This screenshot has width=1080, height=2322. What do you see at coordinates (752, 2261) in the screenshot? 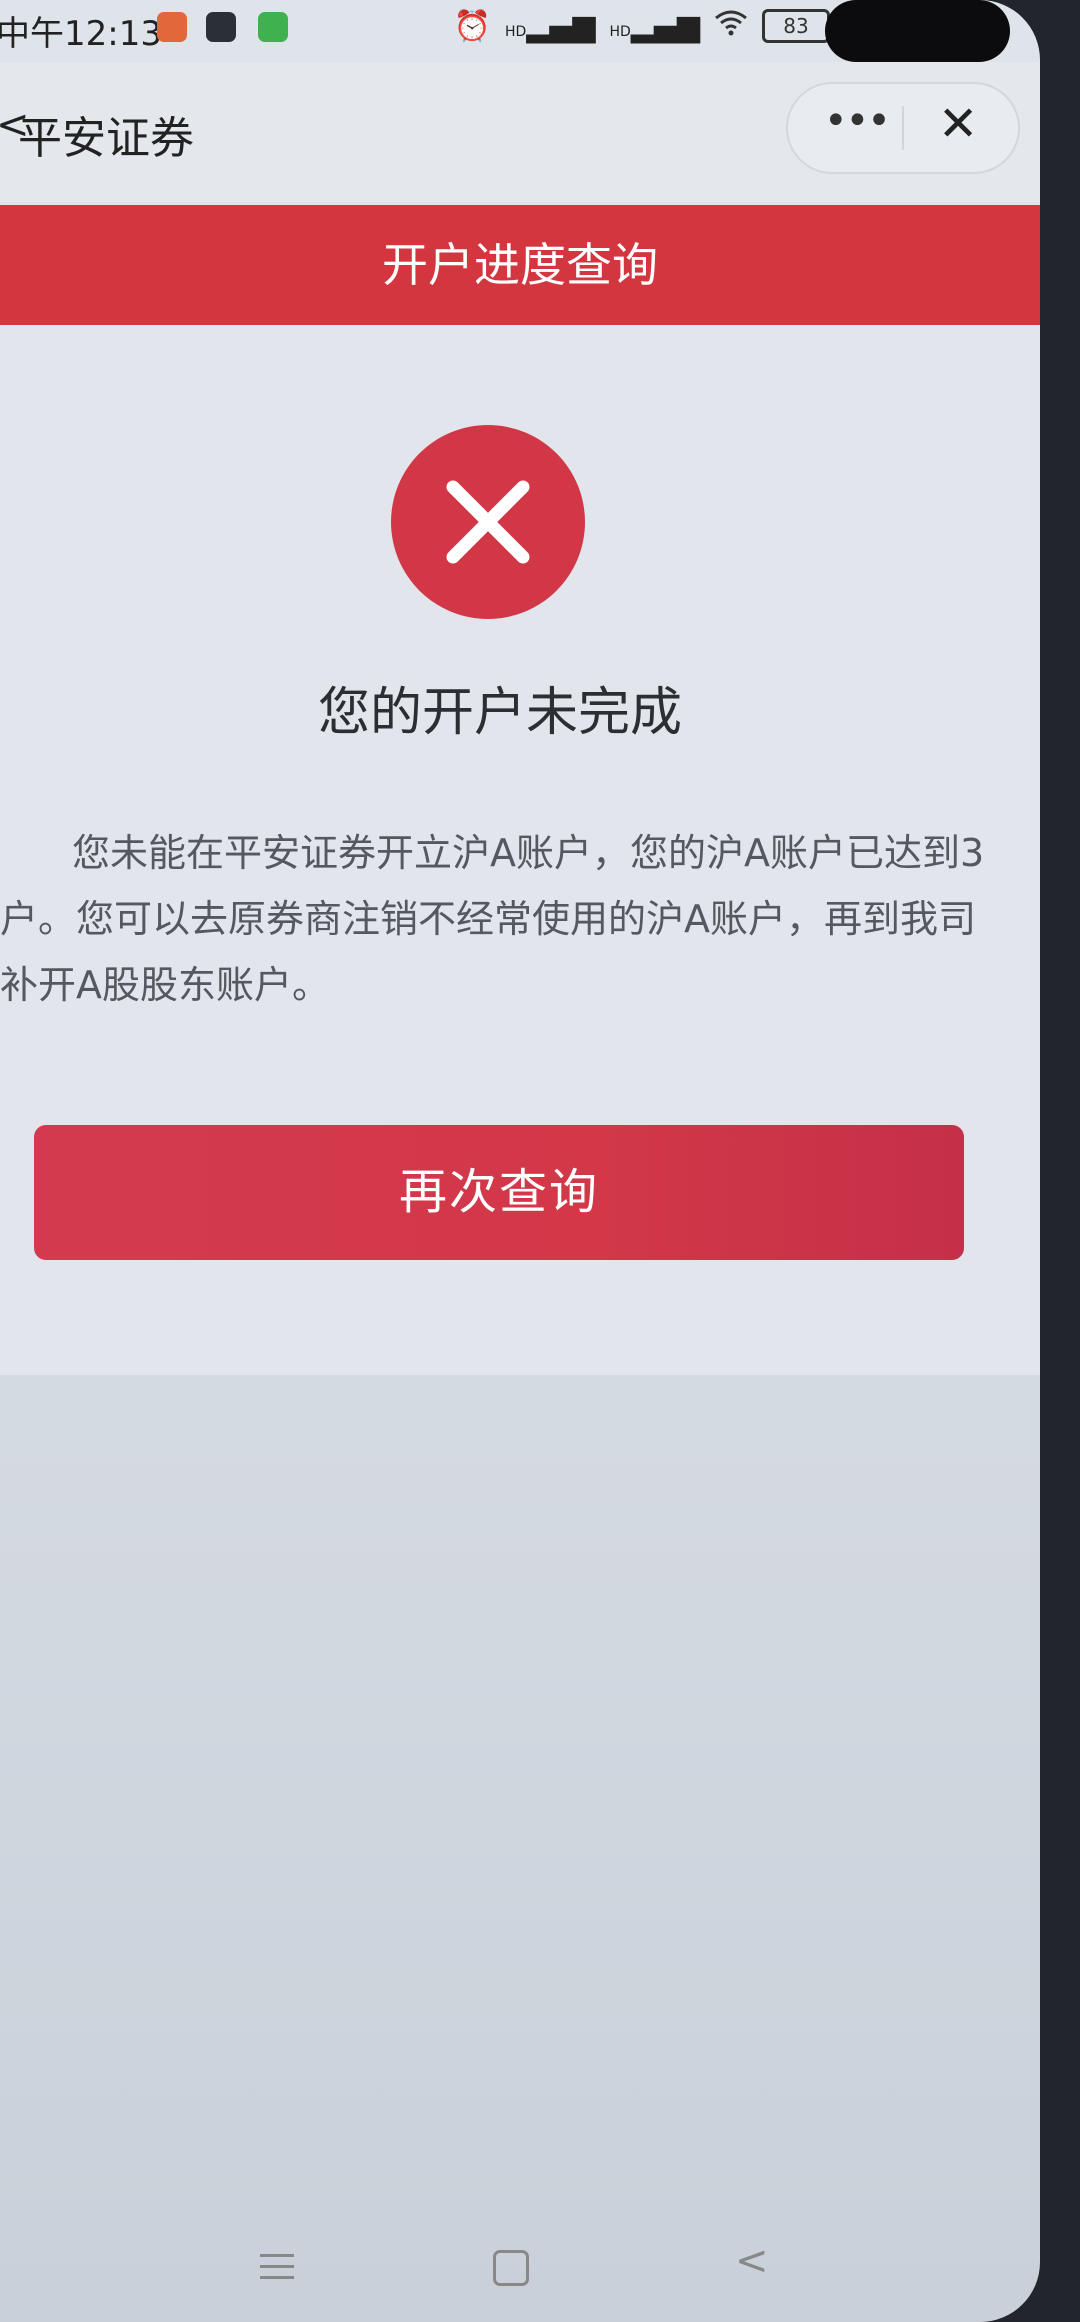
I see `back-icon: <` at bounding box center [752, 2261].